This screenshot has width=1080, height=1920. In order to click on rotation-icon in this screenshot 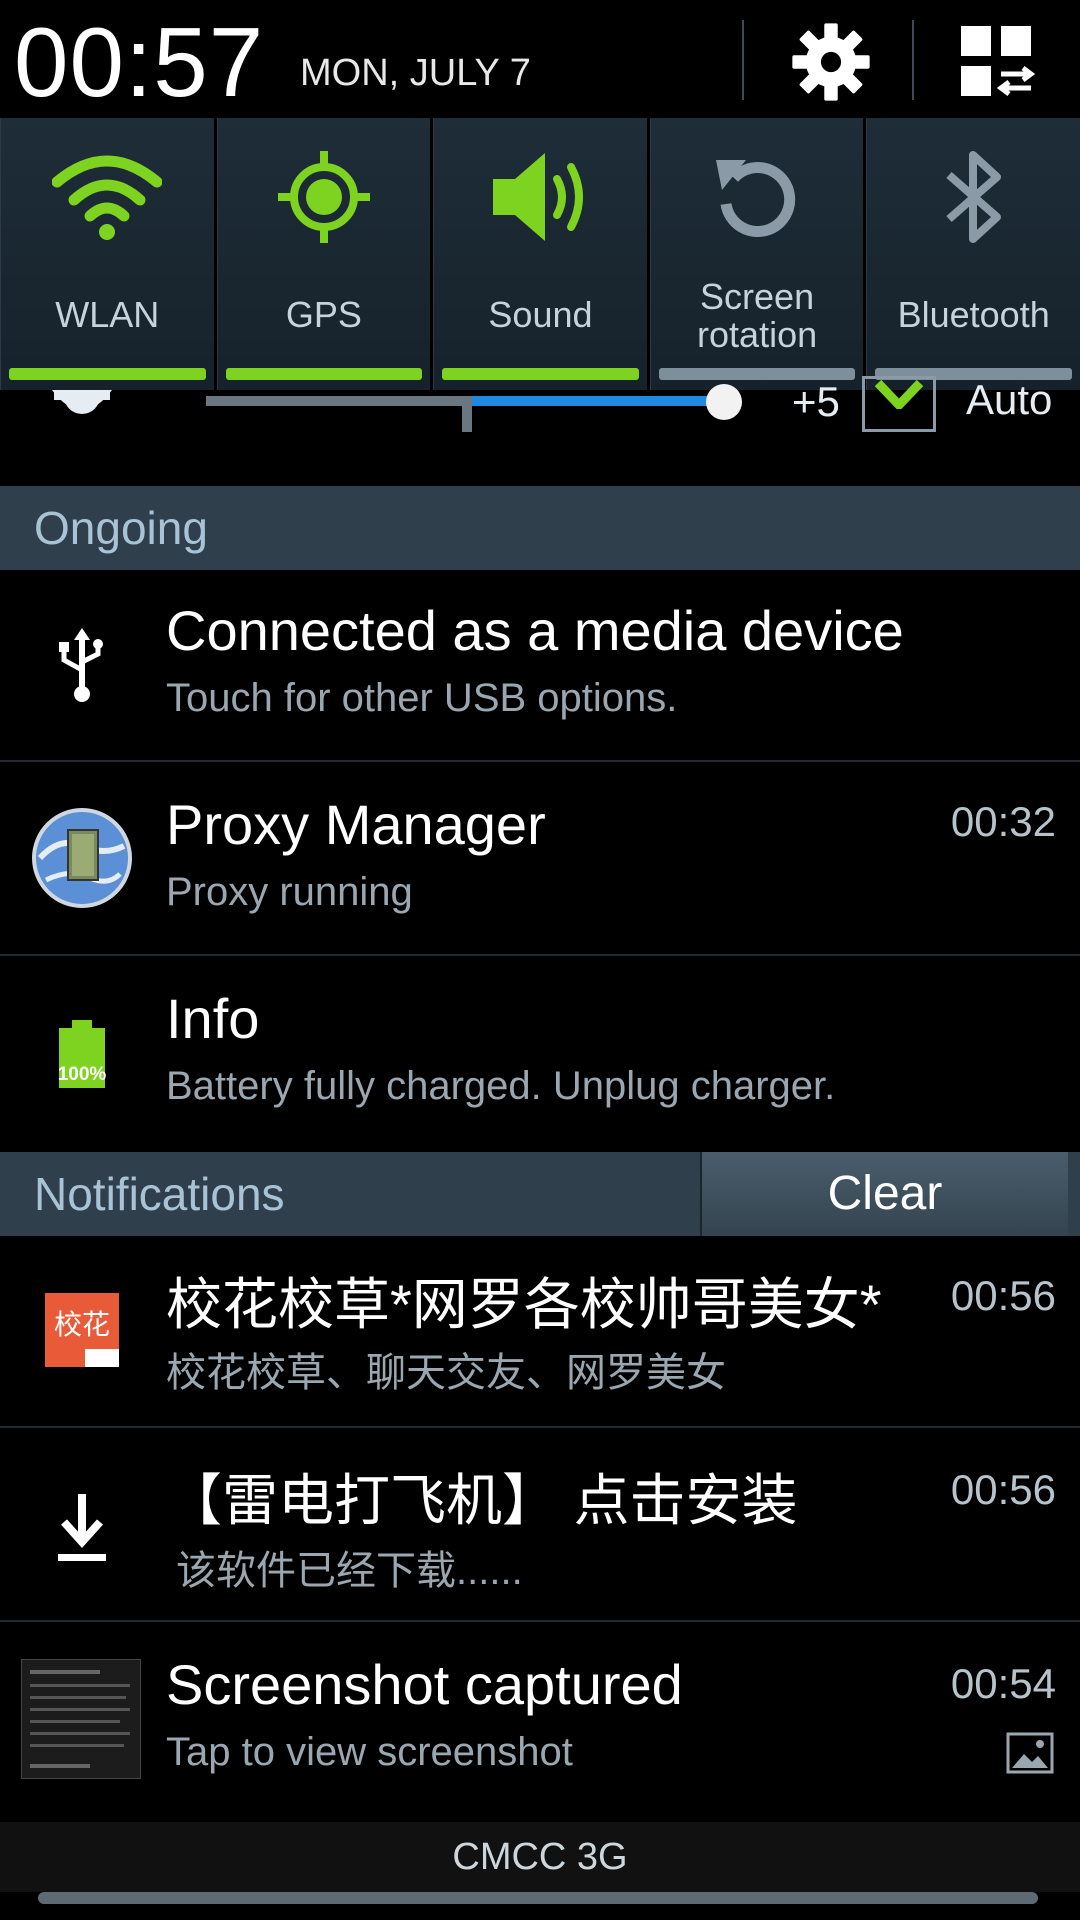, I will do `click(756, 198)`.